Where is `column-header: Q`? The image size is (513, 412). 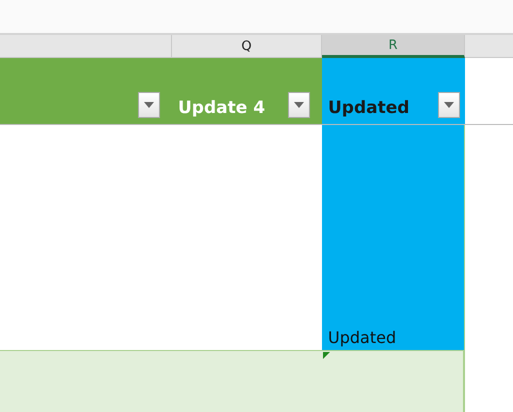
column-header: Q is located at coordinates (247, 46).